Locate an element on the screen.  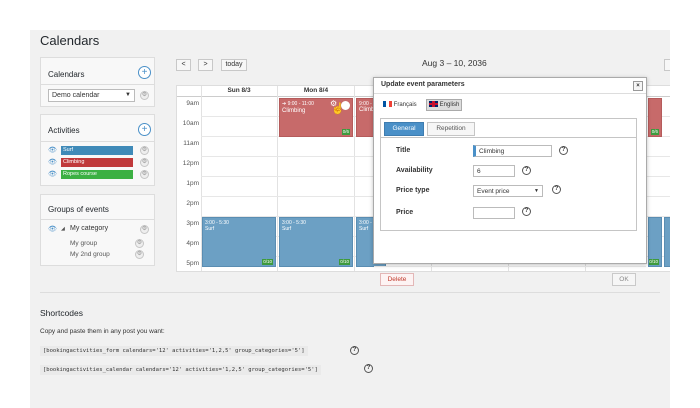
add-activity-icon: + is located at coordinates (144, 129).